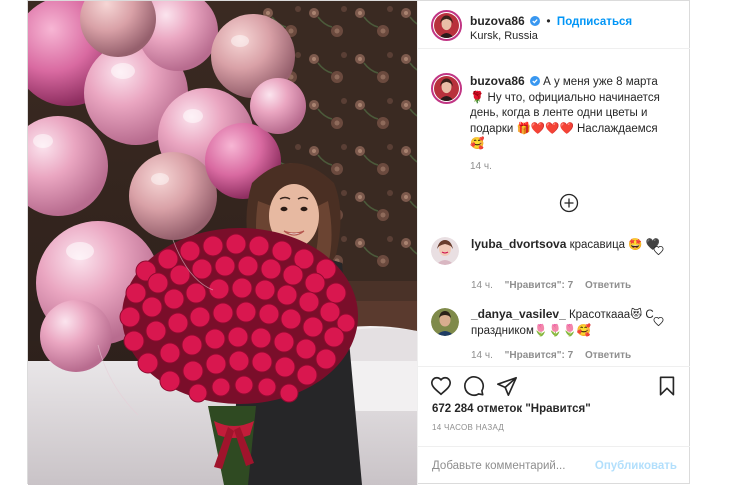 Image resolution: width=730 pixels, height=486 pixels. I want to click on add-comment-bar: Добавьте комментарий... Опубликовать, so click(554, 466).